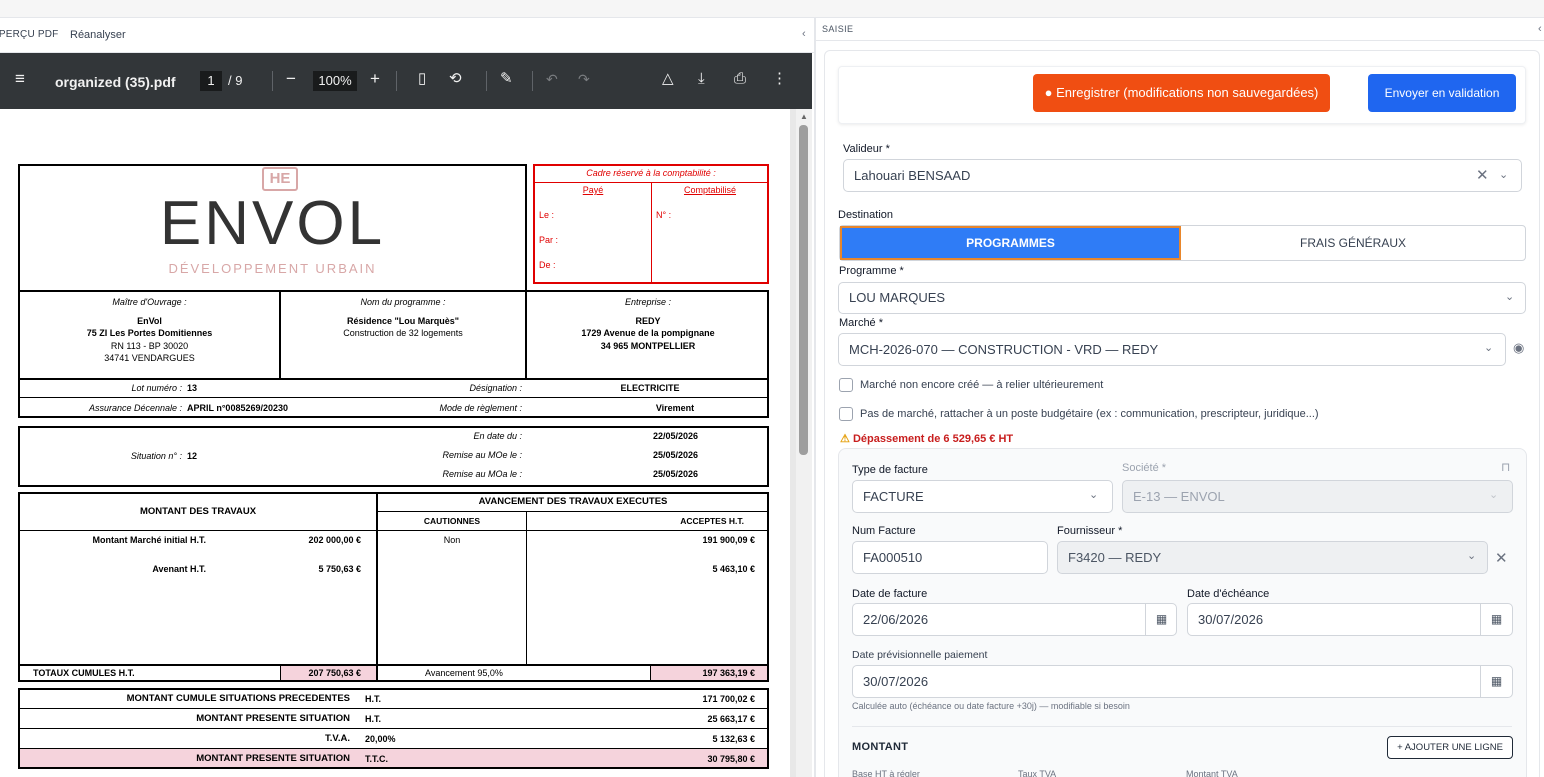 This screenshot has width=1544, height=777. What do you see at coordinates (549, 240) in the screenshot?
I see `compta-par: Par :` at bounding box center [549, 240].